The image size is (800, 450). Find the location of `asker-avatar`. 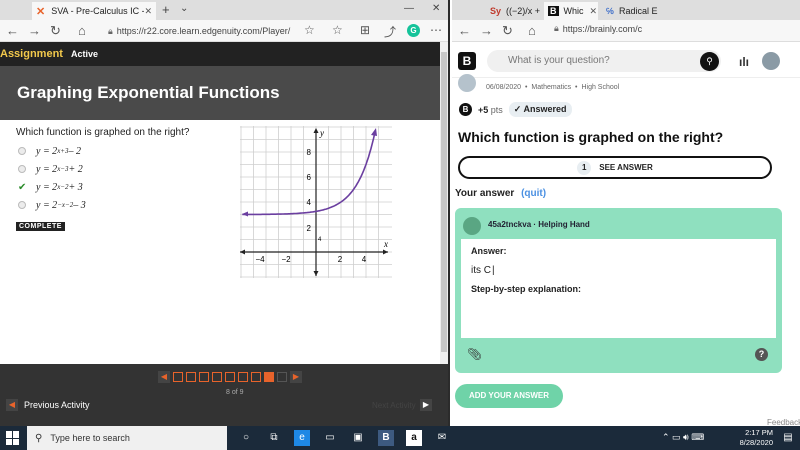

asker-avatar is located at coordinates (467, 83).